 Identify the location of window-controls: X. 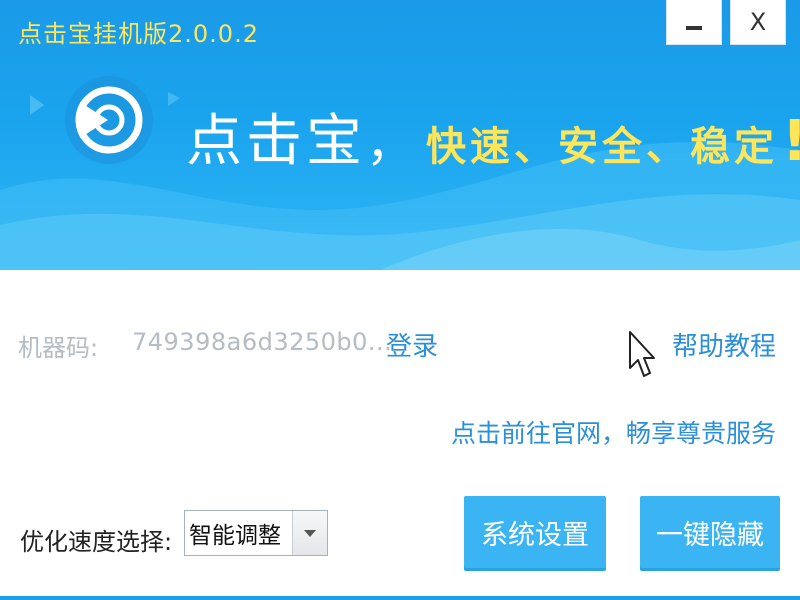
(722, 22).